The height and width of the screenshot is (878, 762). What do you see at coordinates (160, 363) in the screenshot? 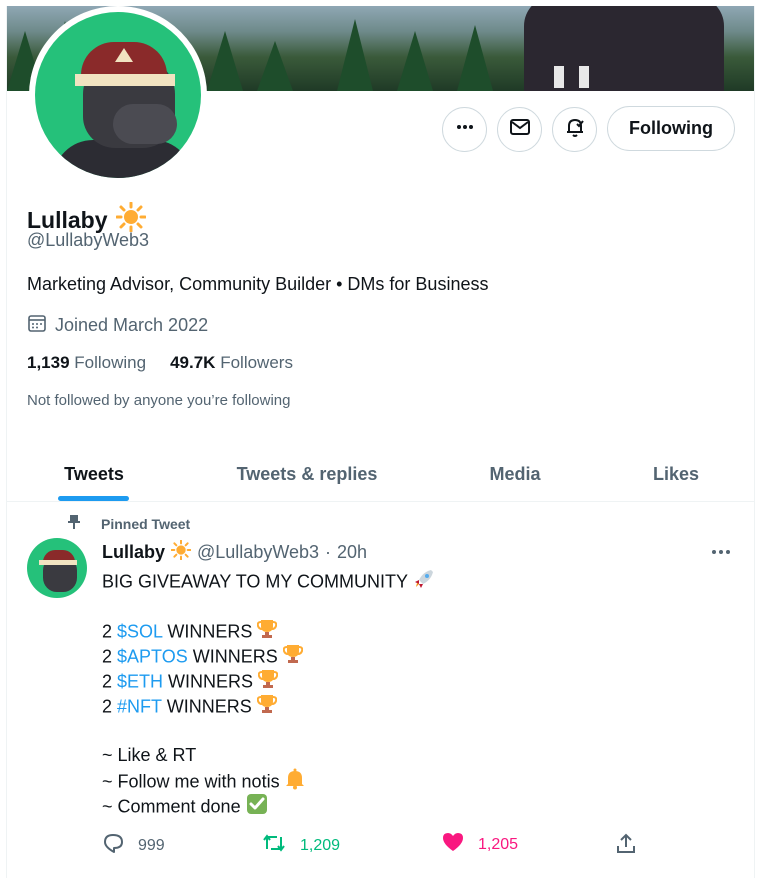
I see `follow-stats: 1,139 Following 49.7K Followers` at bounding box center [160, 363].